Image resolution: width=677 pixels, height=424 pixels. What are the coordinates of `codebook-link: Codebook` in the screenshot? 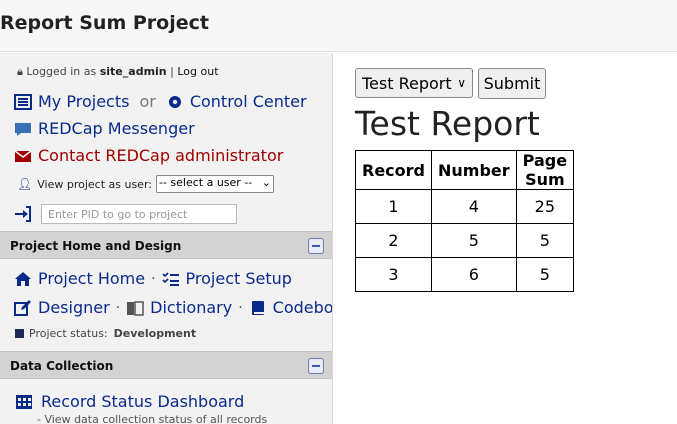 It's located at (302, 307).